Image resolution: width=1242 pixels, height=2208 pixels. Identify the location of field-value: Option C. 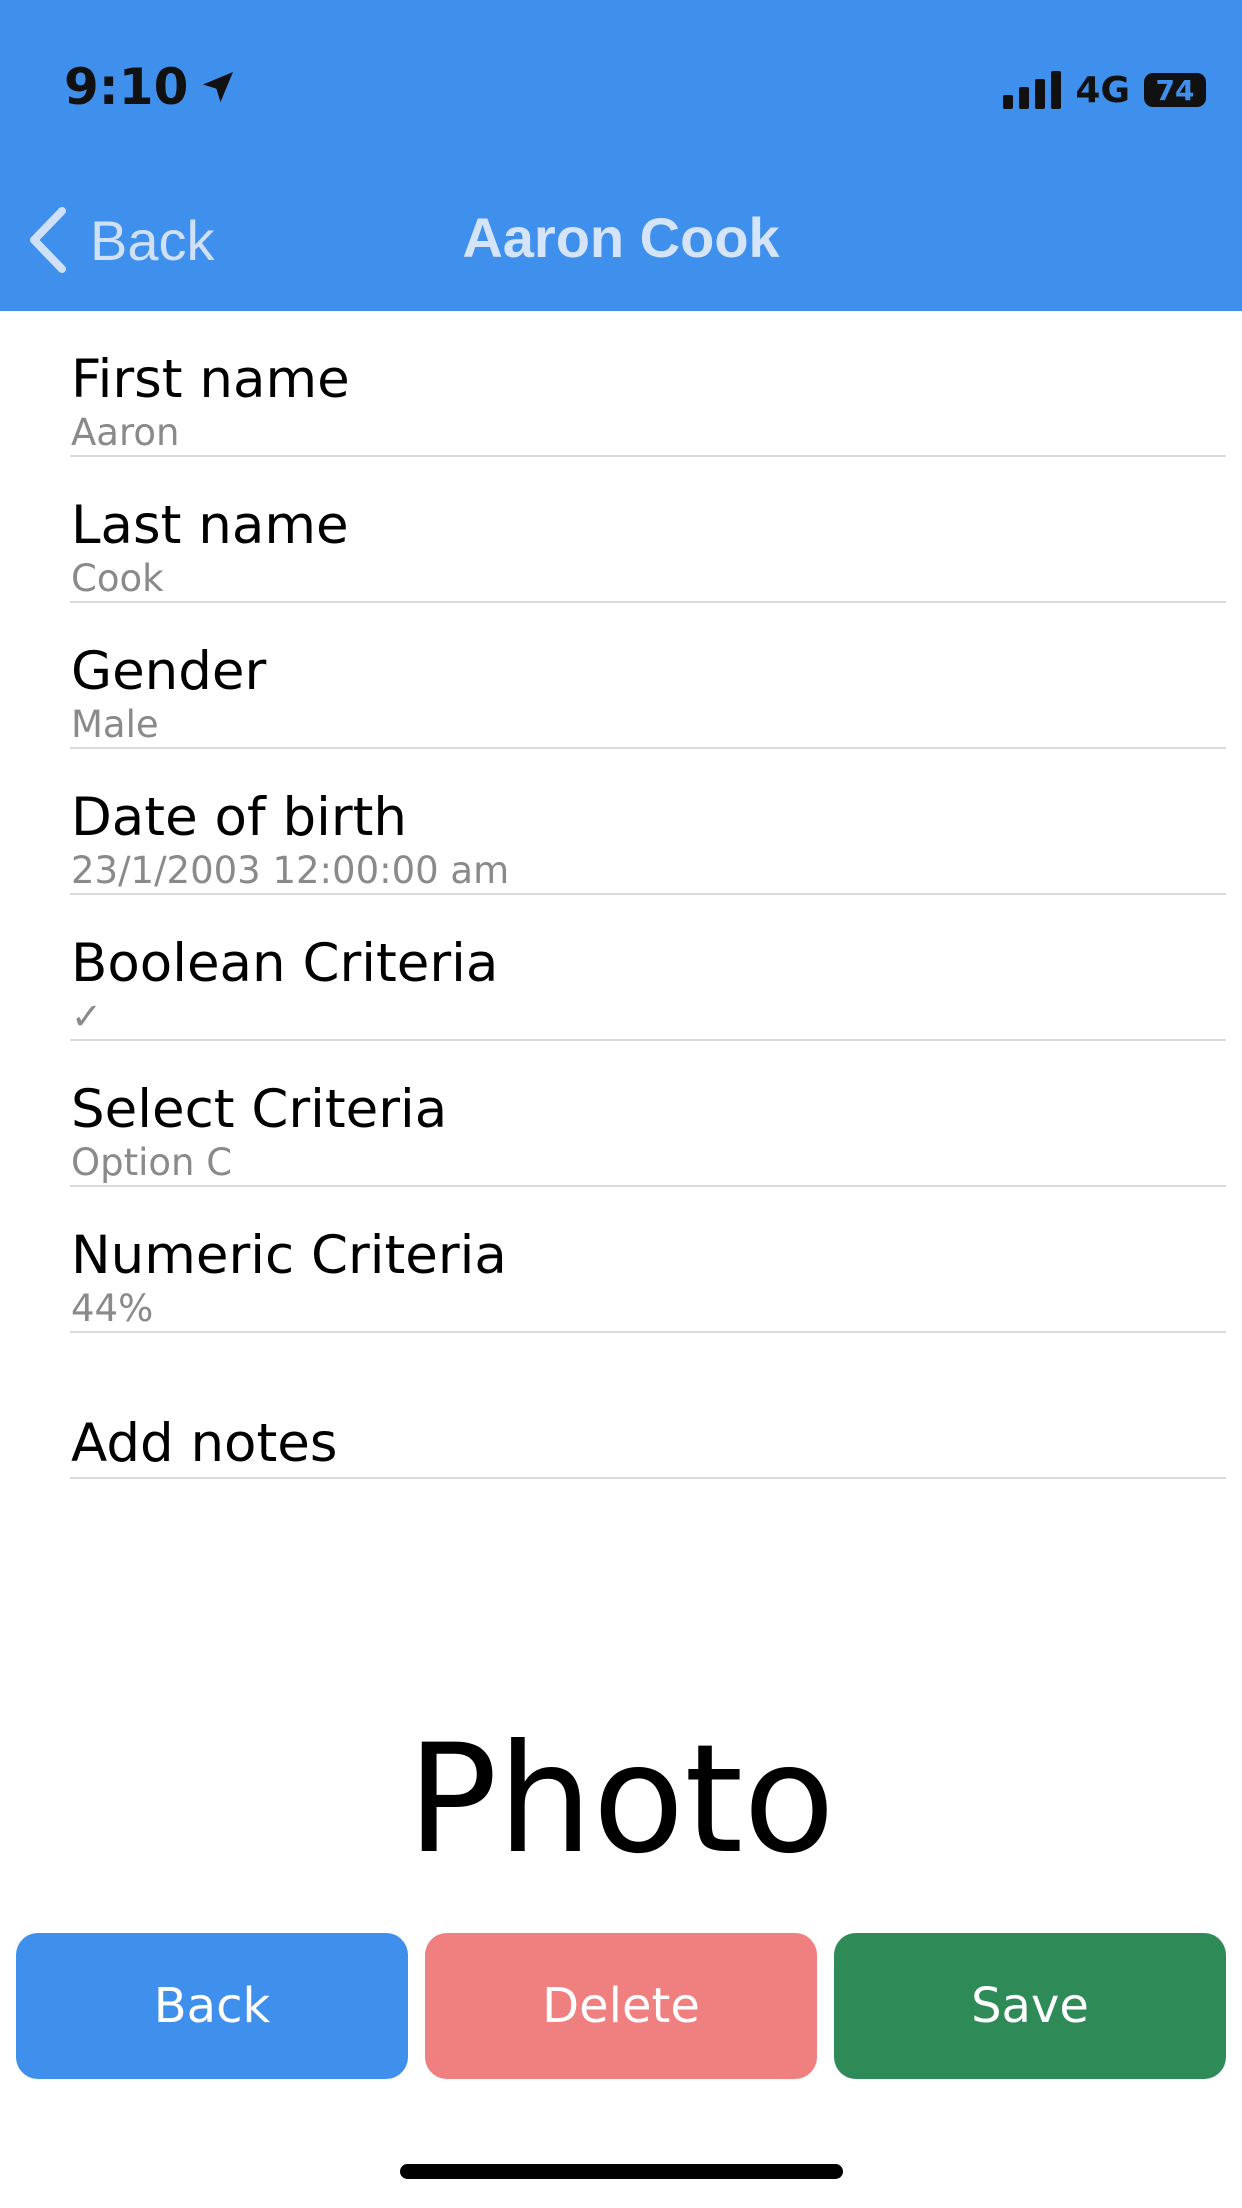
(152, 1162).